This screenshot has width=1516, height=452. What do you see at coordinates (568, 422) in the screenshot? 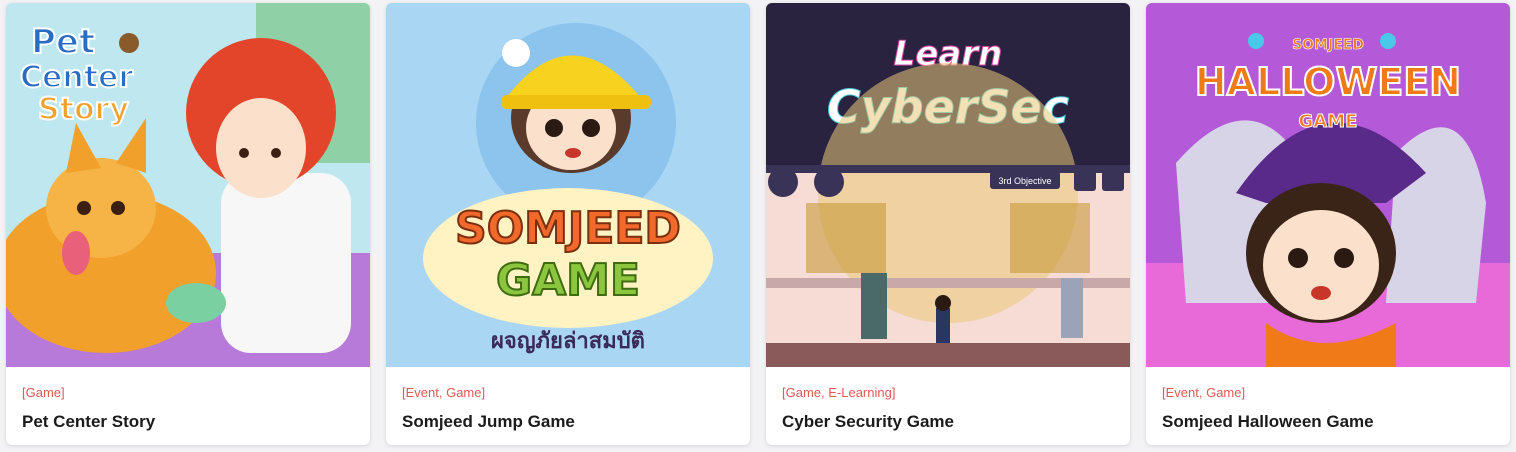
I see `card-title: Somjeed Jump Game` at bounding box center [568, 422].